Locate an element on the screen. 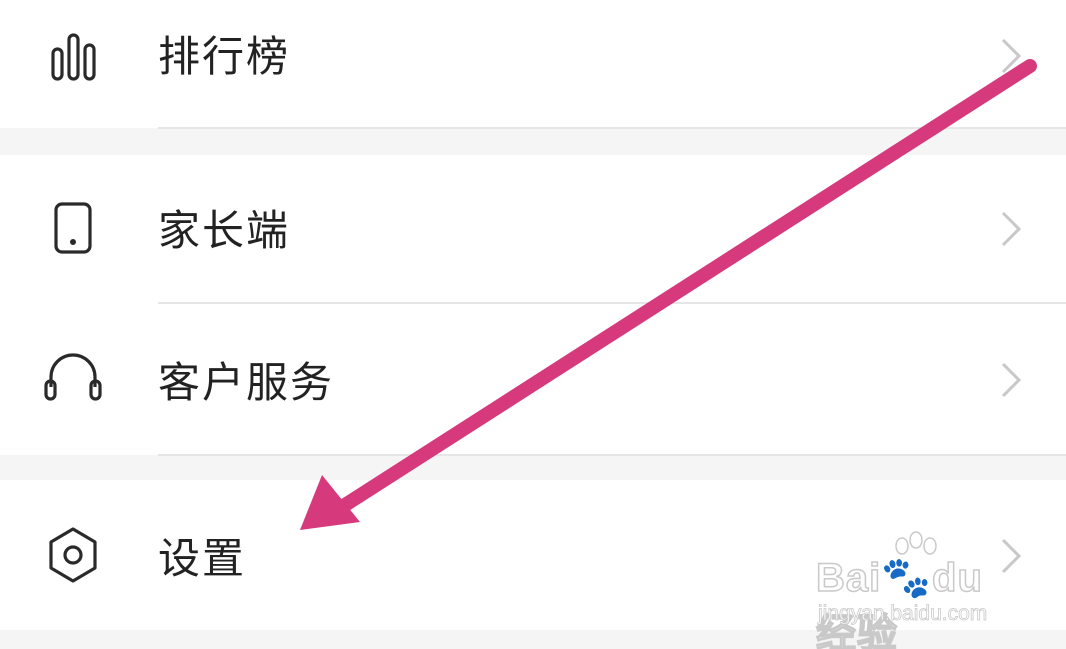 The width and height of the screenshot is (1066, 649). menu-item-label: 排行榜 is located at coordinates (224, 56).